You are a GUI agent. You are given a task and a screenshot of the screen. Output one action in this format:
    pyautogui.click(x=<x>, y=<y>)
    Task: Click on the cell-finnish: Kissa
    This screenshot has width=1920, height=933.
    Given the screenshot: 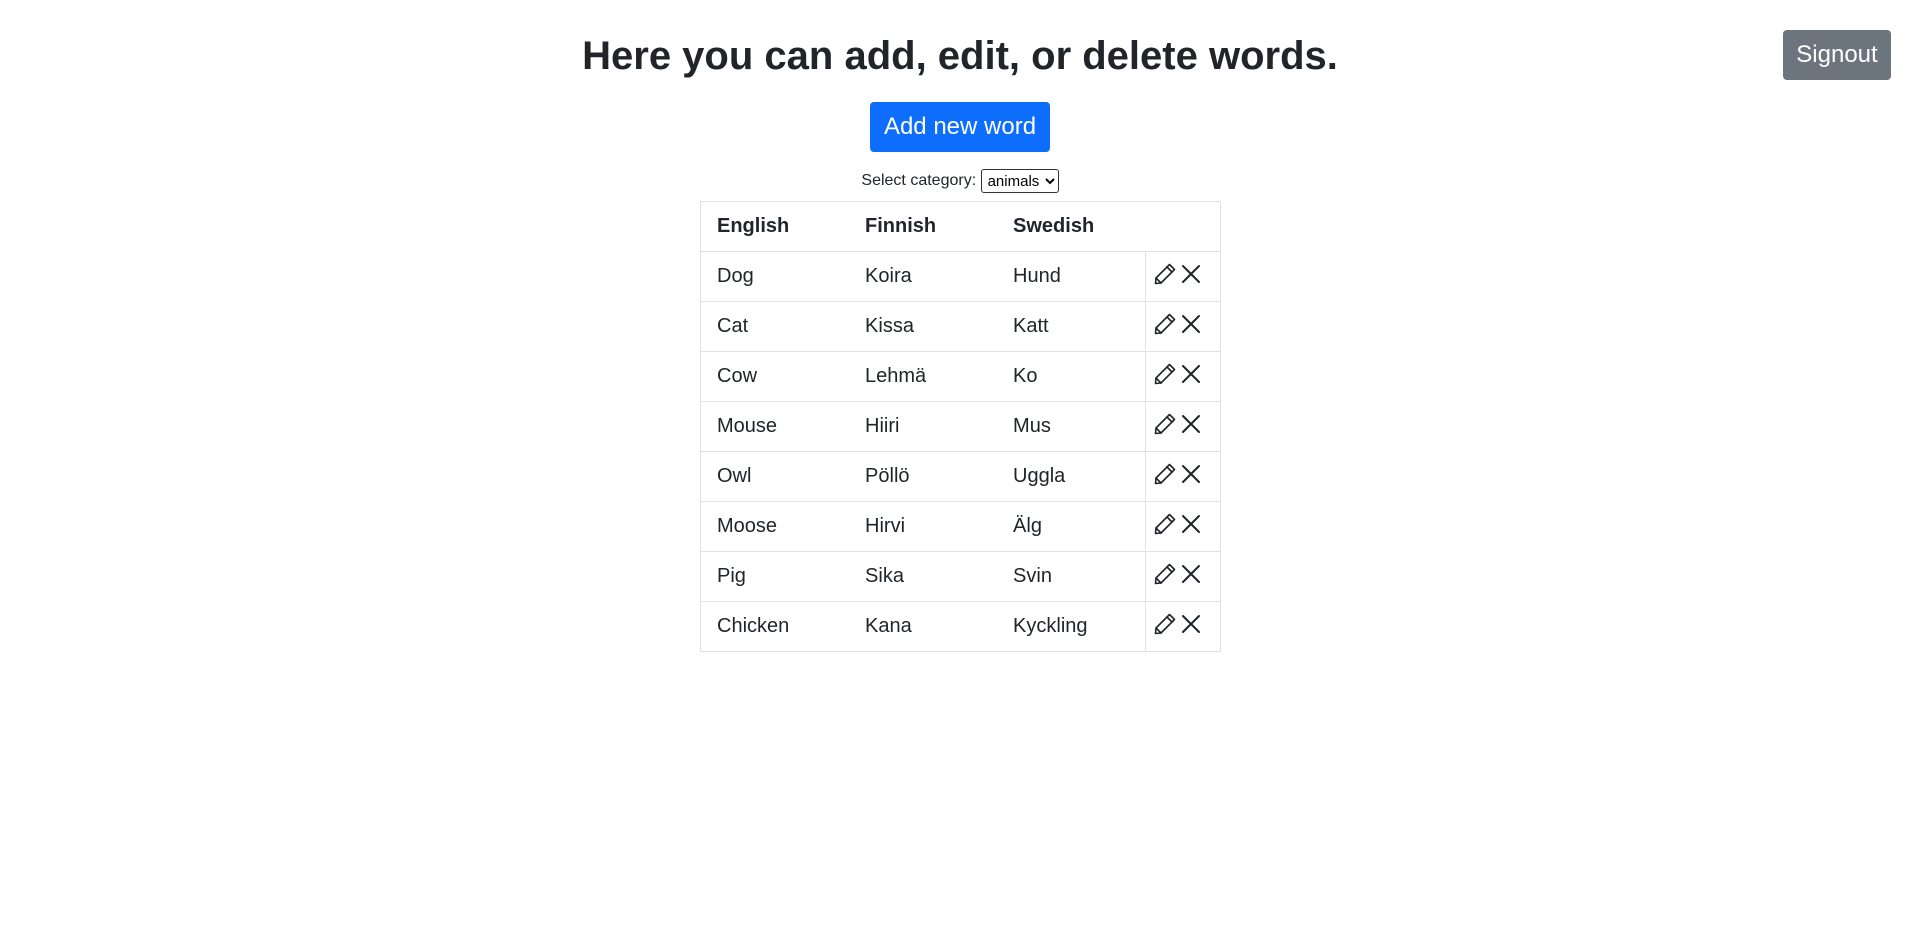 What is the action you would take?
    pyautogui.click(x=923, y=326)
    